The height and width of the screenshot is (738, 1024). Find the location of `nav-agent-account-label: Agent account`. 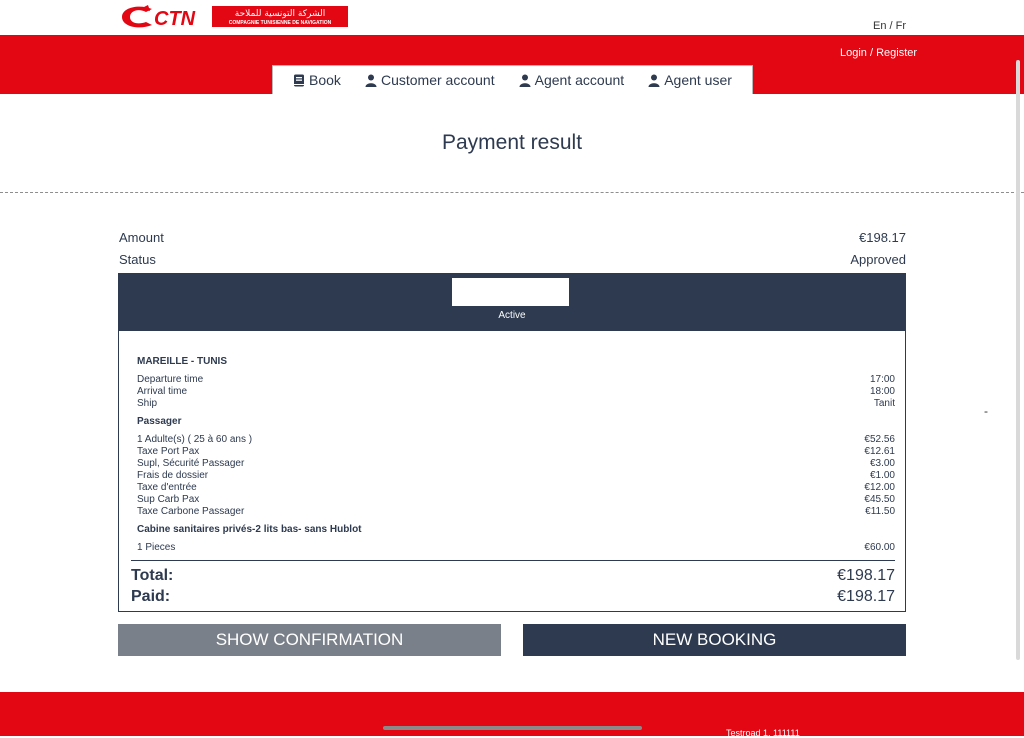

nav-agent-account-label: Agent account is located at coordinates (579, 80).